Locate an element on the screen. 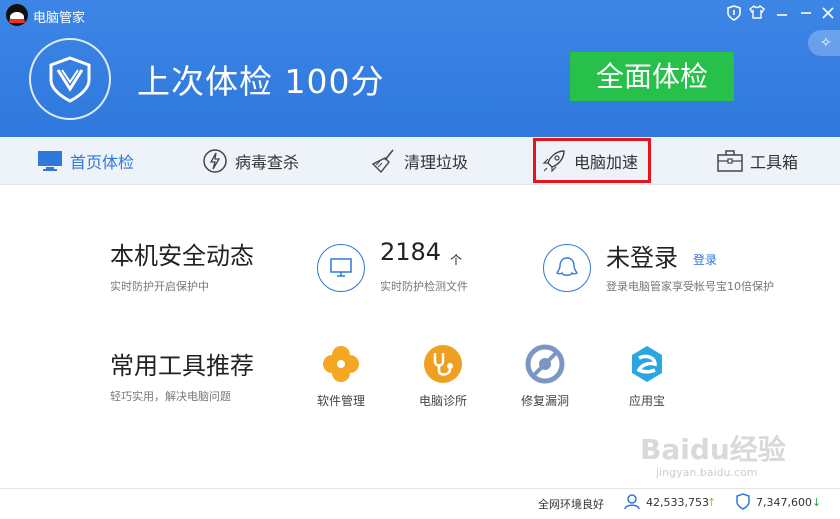 This screenshot has height=519, width=840. tool-pc-clinic: 电脑诊所 is located at coordinates (443, 376).